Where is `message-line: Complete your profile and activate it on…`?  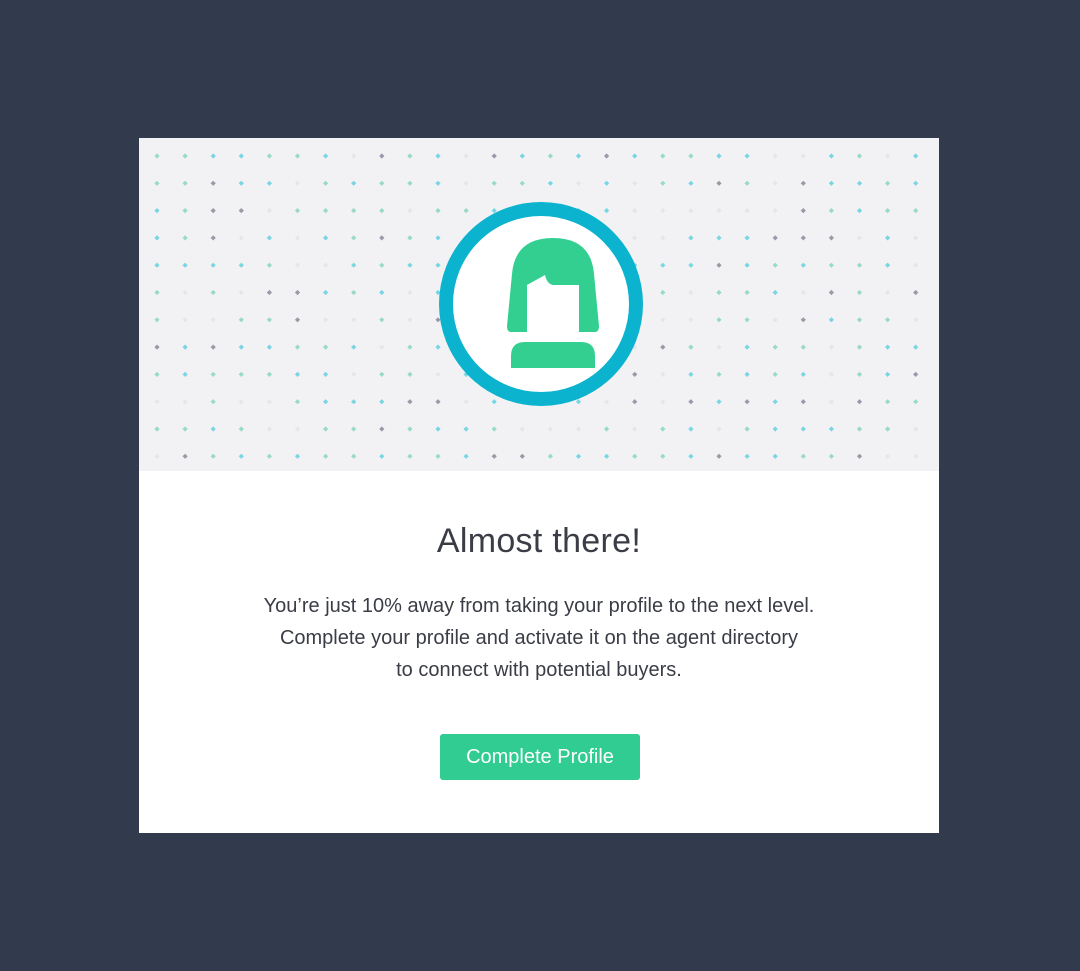 message-line: Complete your profile and activate it on… is located at coordinates (539, 638).